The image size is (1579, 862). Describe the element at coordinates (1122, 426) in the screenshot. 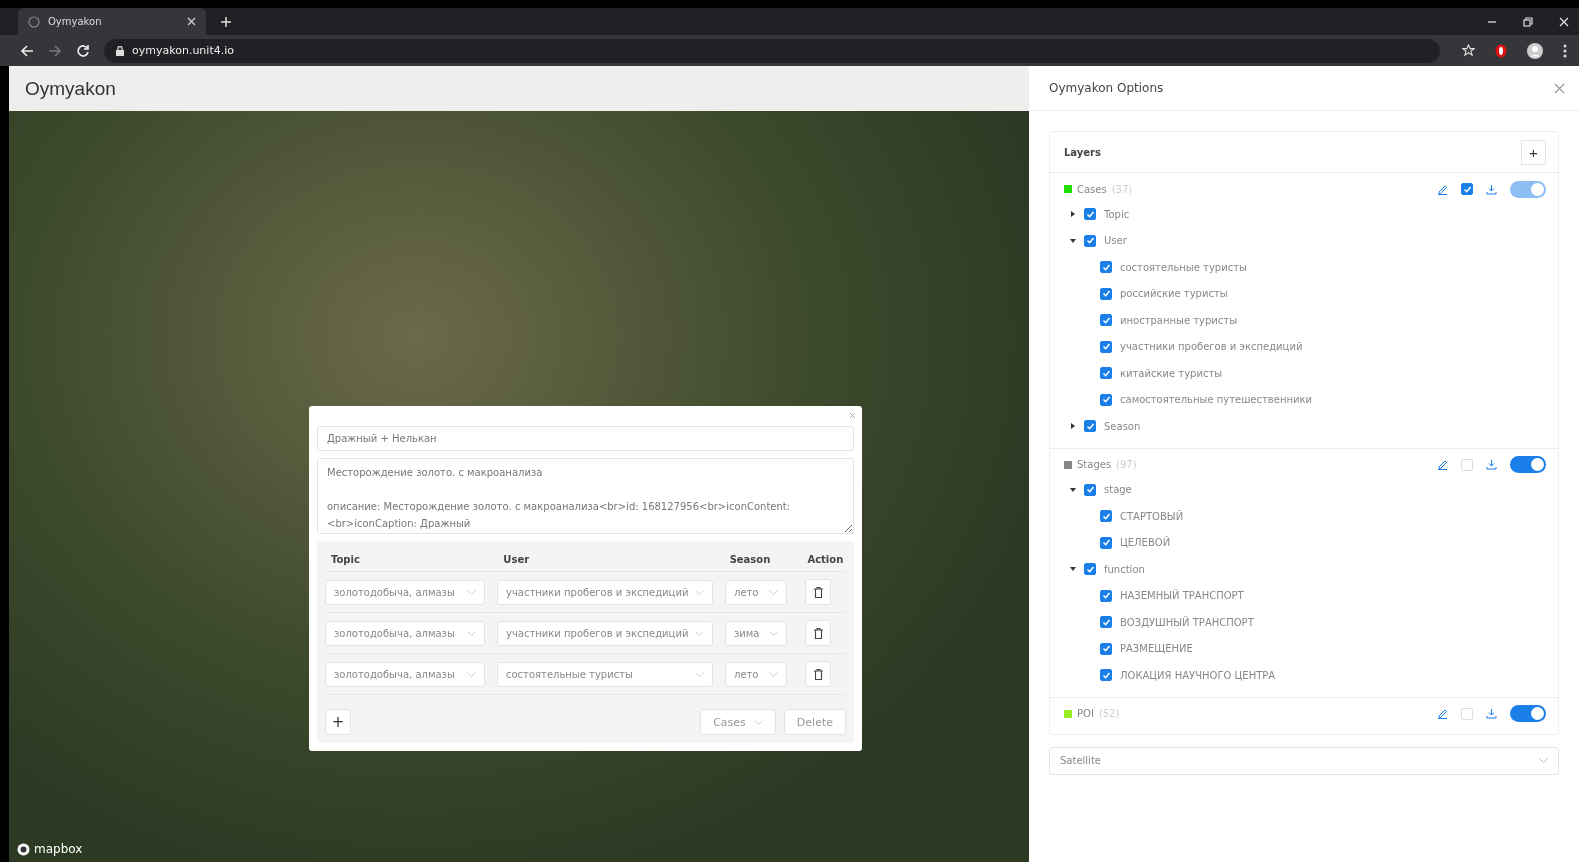

I see `group-label: Season` at that location.